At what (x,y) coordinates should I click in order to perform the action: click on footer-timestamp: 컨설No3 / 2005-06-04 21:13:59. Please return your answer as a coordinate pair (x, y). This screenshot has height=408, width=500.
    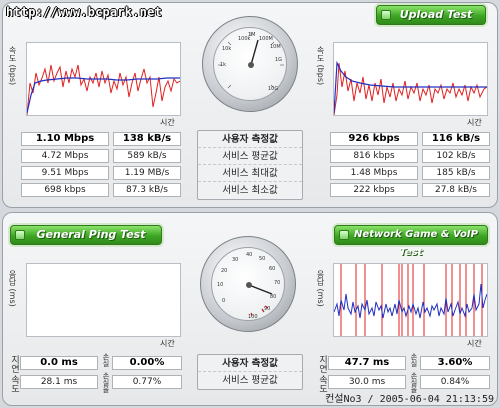
    Looking at the image, I should click on (409, 399).